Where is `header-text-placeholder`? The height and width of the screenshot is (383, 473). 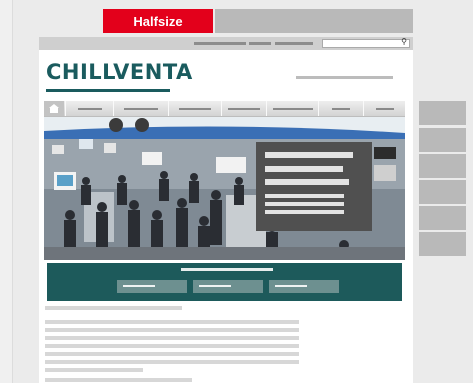
header-text-placeholder is located at coordinates (344, 77).